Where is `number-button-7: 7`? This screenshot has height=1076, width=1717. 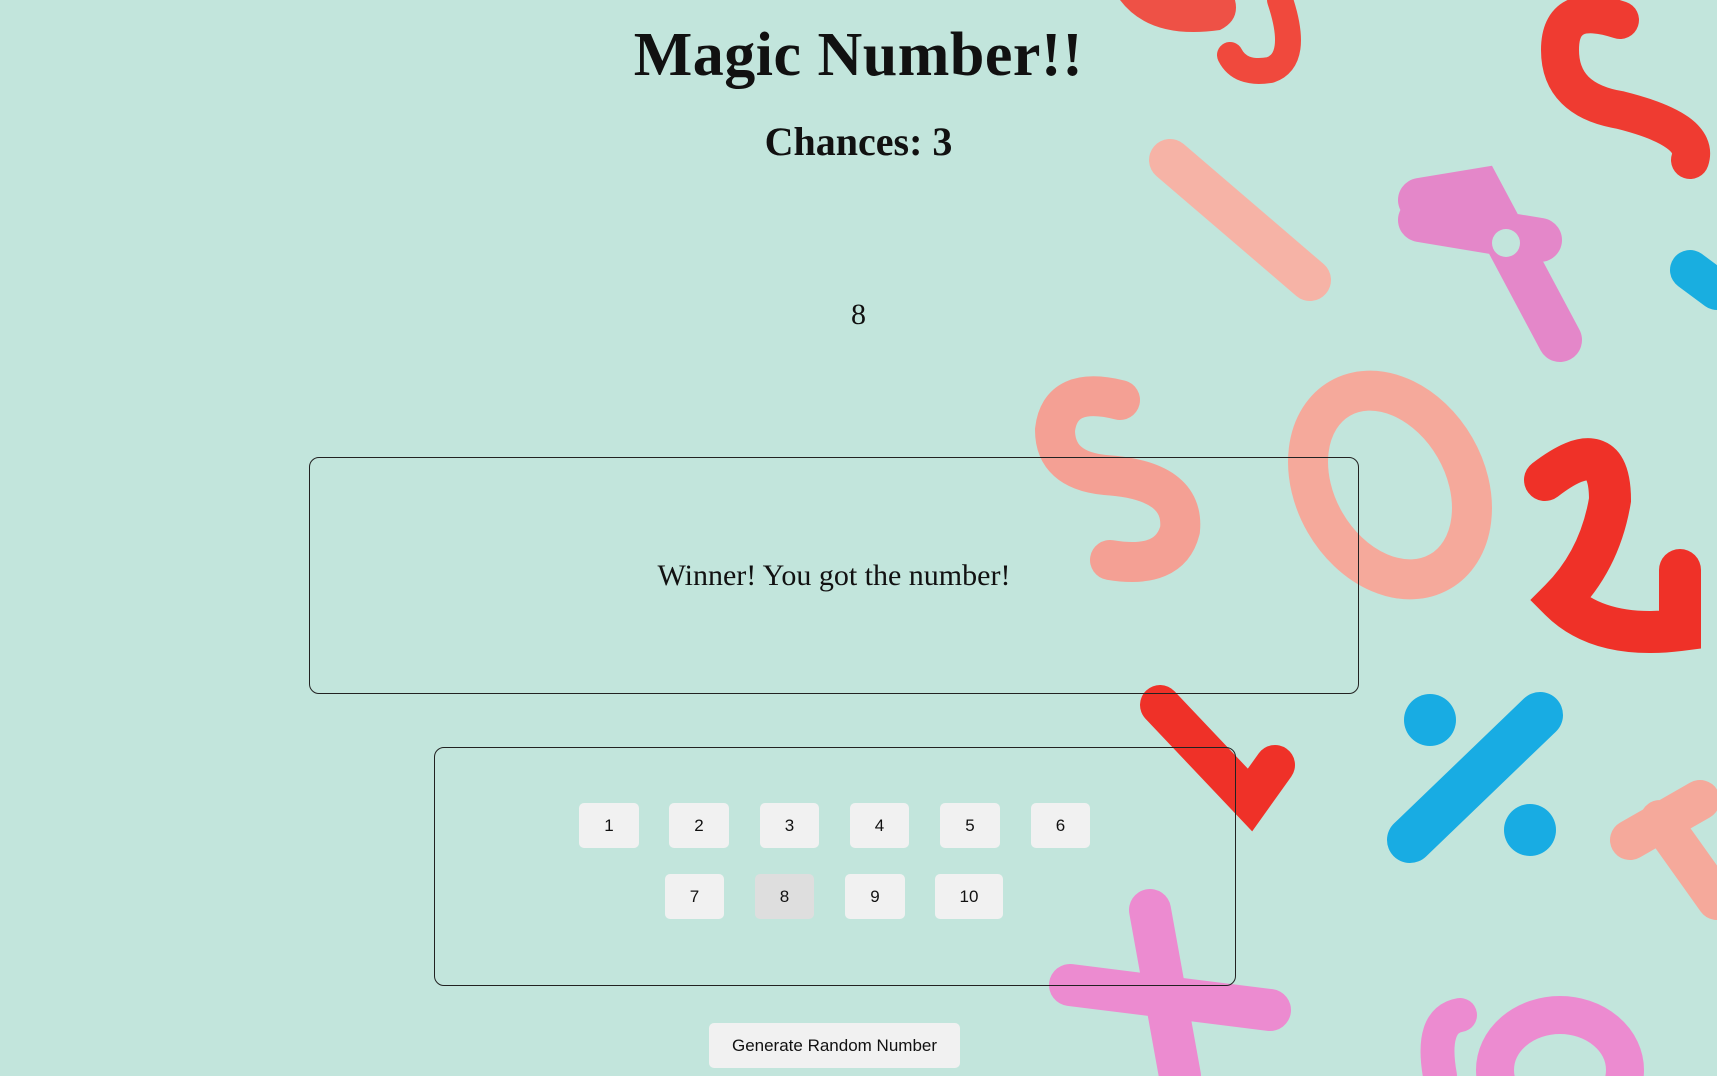
number-button-7: 7 is located at coordinates (694, 896).